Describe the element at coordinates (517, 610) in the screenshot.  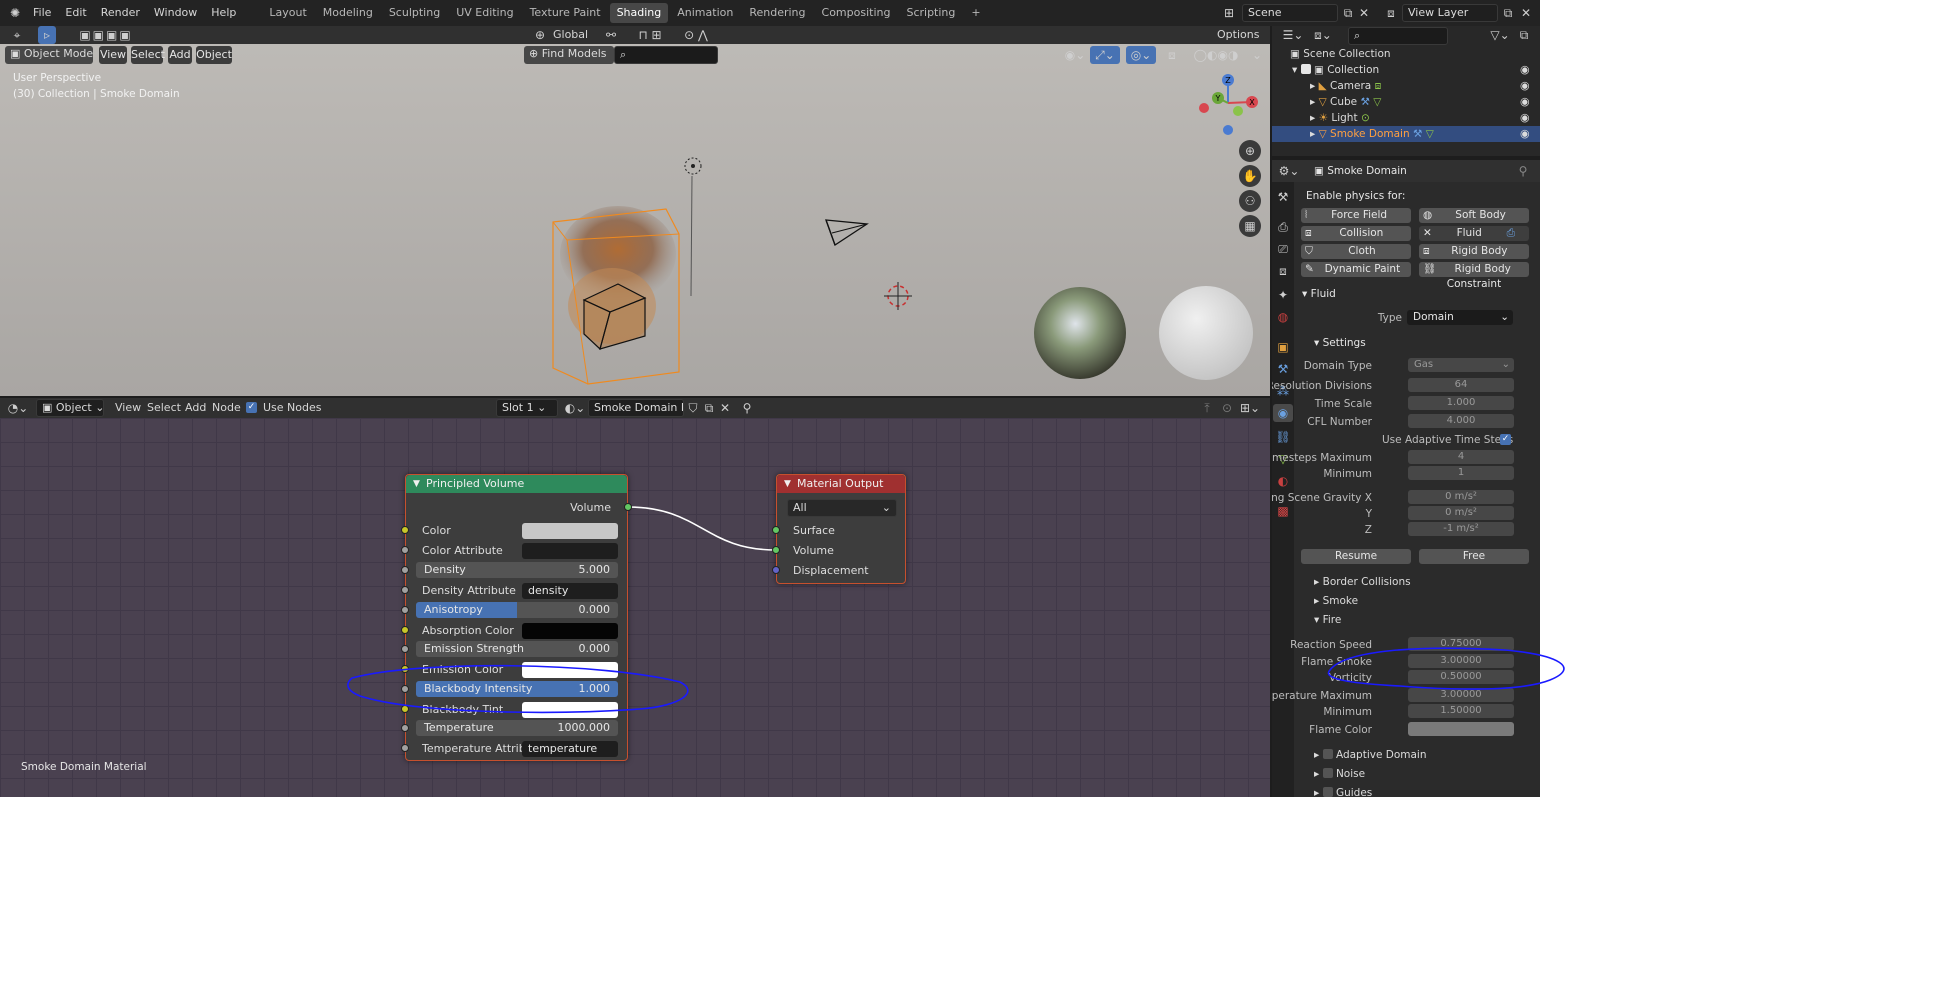
I see `anisotropy-slider: Anisotropy 0.000` at that location.